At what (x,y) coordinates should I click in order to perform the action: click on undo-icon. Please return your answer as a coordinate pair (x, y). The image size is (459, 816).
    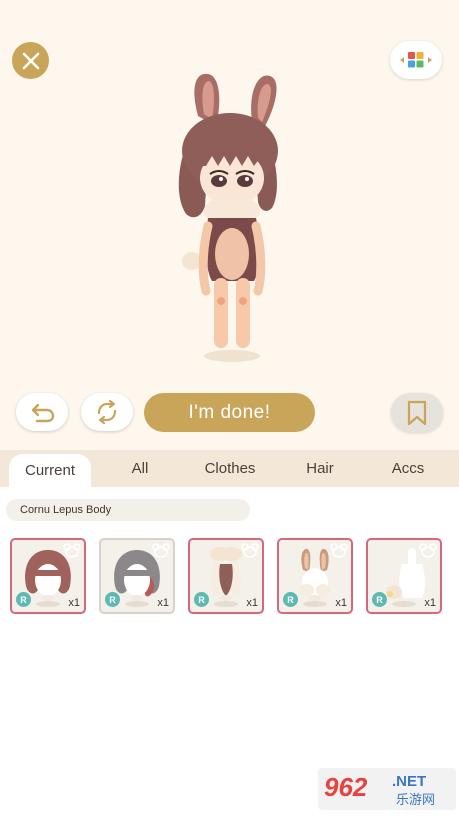
    Looking at the image, I should click on (43, 413).